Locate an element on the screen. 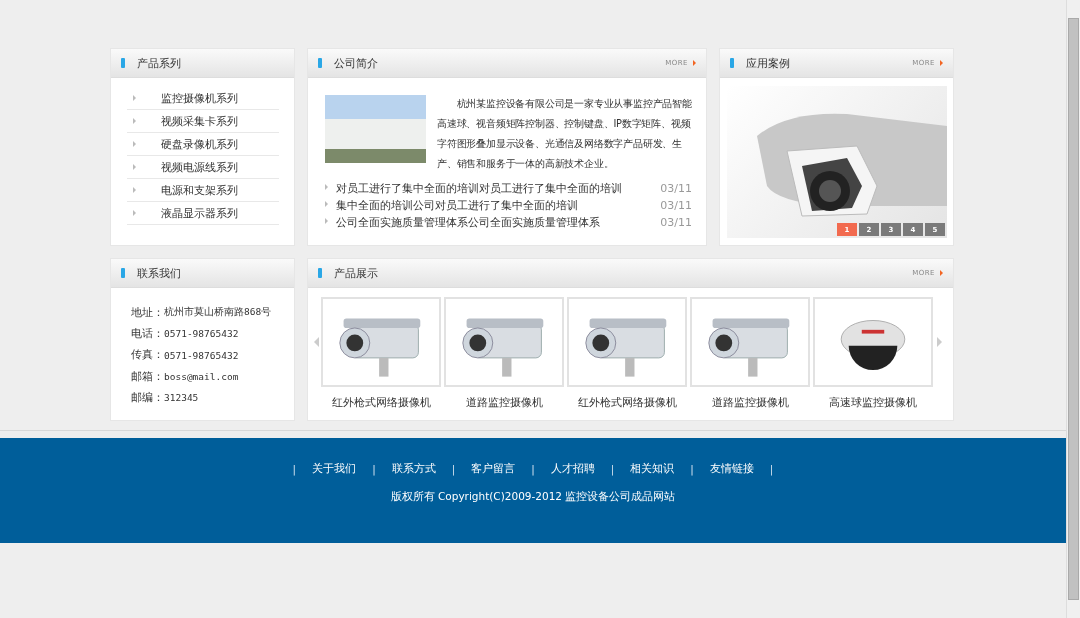 This screenshot has height=618, width=1080. product-caption: 高速球监控摄像机 is located at coordinates (873, 403).